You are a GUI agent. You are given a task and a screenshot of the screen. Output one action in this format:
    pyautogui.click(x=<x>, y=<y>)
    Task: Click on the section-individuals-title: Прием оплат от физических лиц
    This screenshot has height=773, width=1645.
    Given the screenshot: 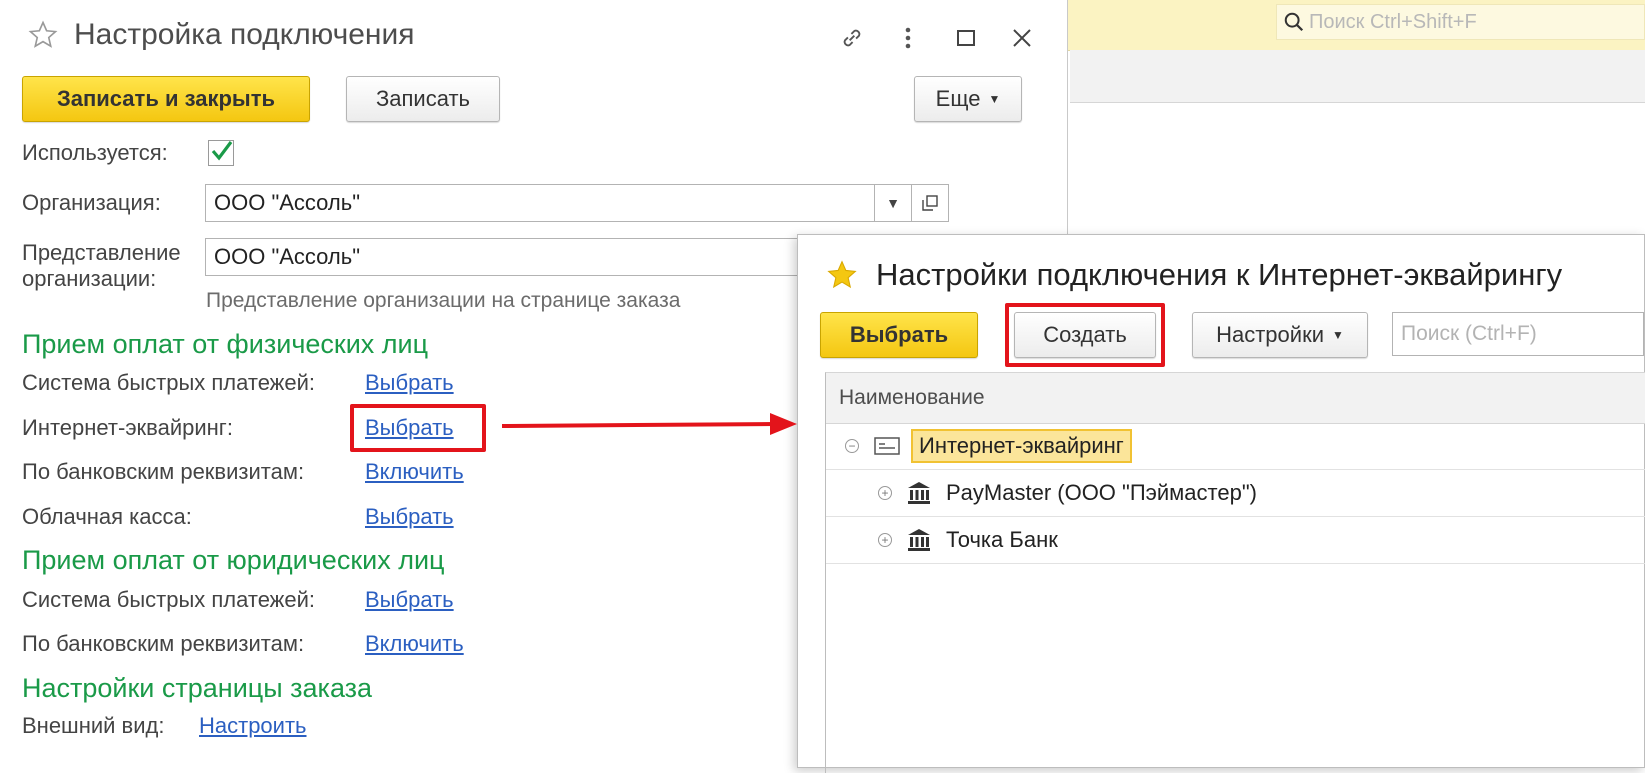 What is the action you would take?
    pyautogui.click(x=225, y=344)
    